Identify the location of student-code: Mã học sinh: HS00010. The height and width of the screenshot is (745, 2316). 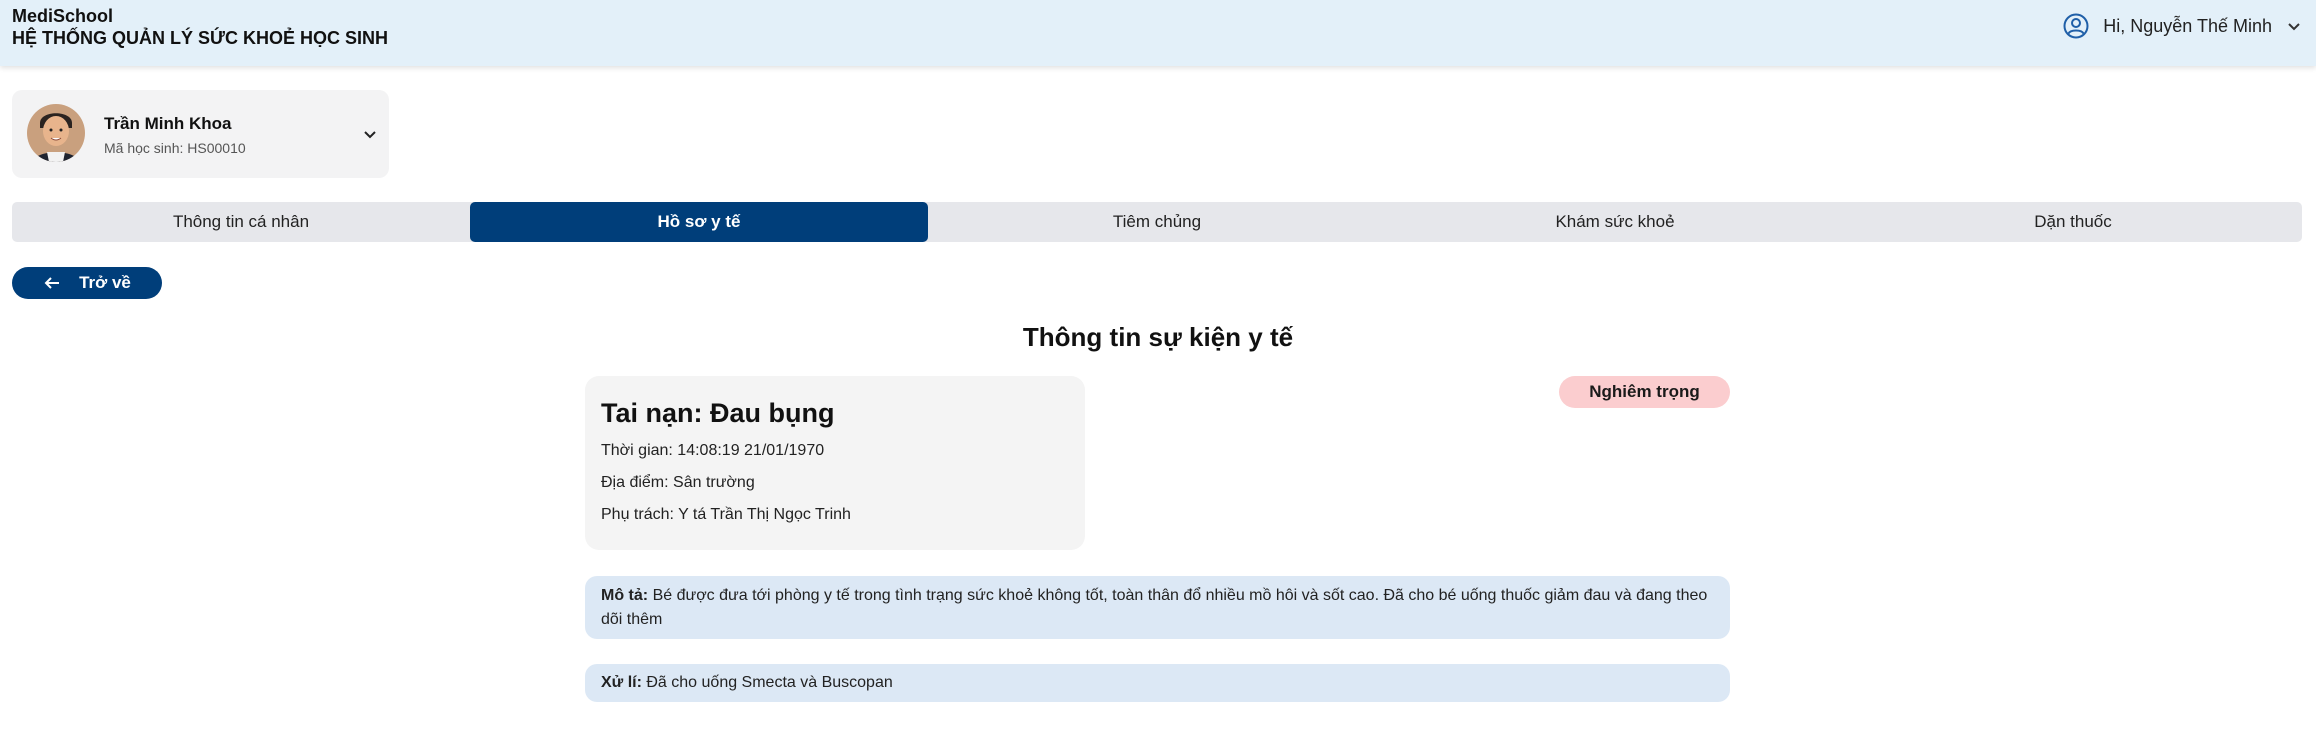
(175, 148).